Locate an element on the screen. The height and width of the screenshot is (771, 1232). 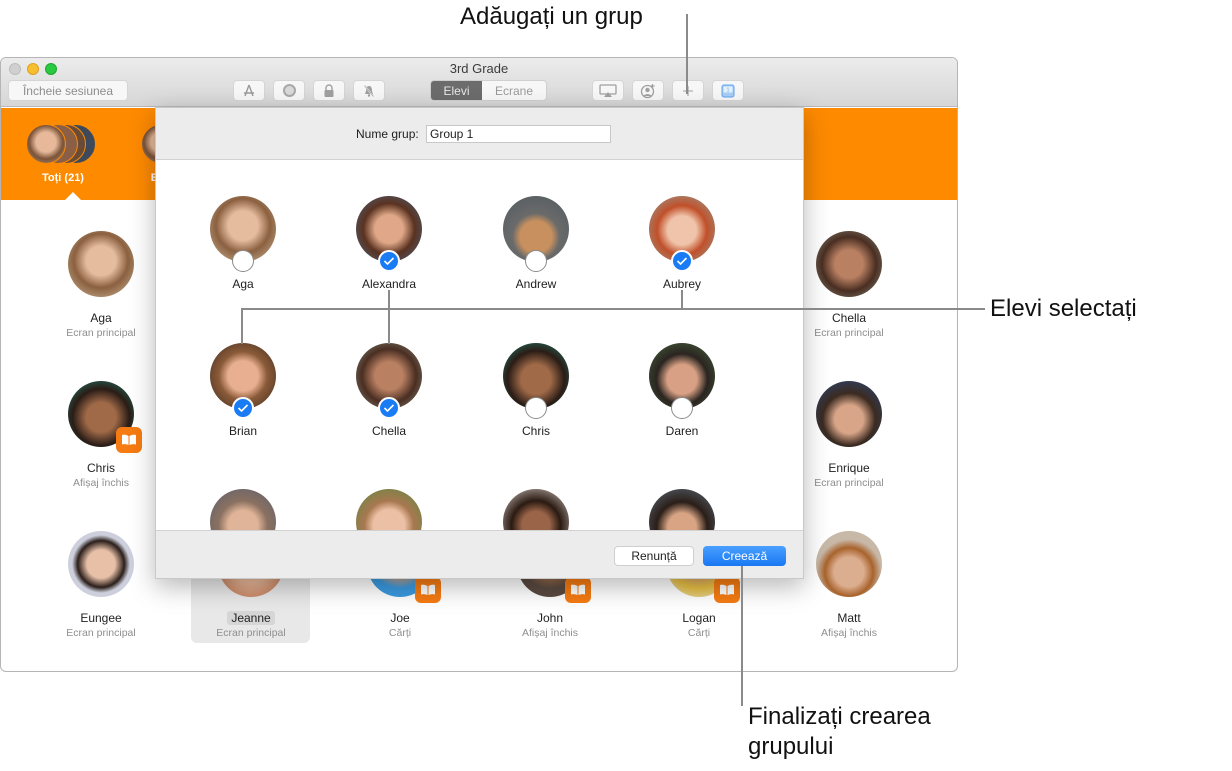
student-name: Chris is located at coordinates (100, 468).